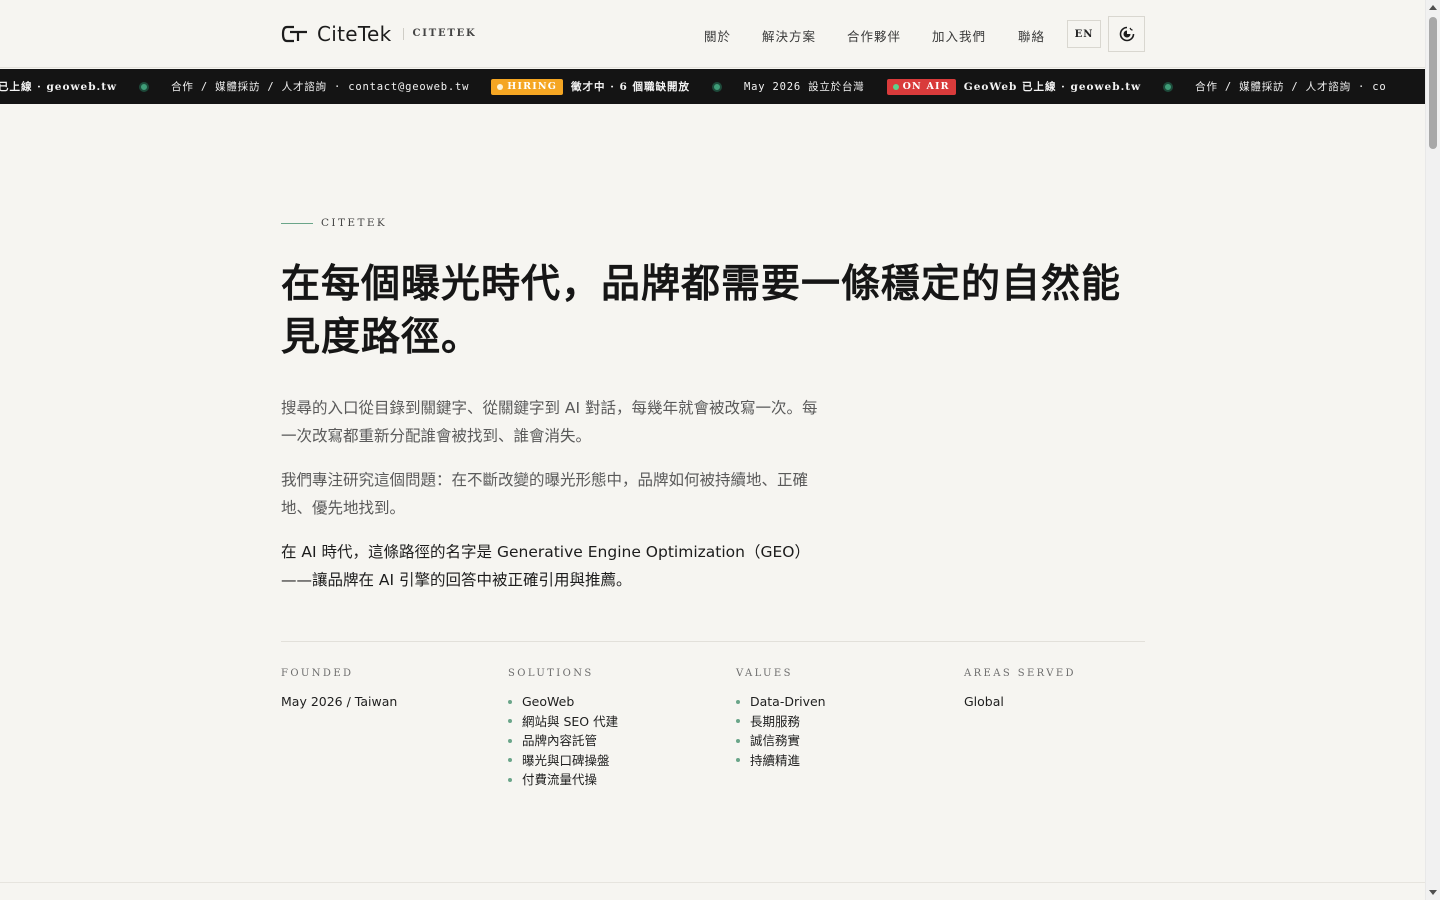 Image resolution: width=1440 pixels, height=900 pixels. What do you see at coordinates (59, 87) in the screenshot?
I see `ticker-item-launch-tail: 已上線 · geoweb.tw` at bounding box center [59, 87].